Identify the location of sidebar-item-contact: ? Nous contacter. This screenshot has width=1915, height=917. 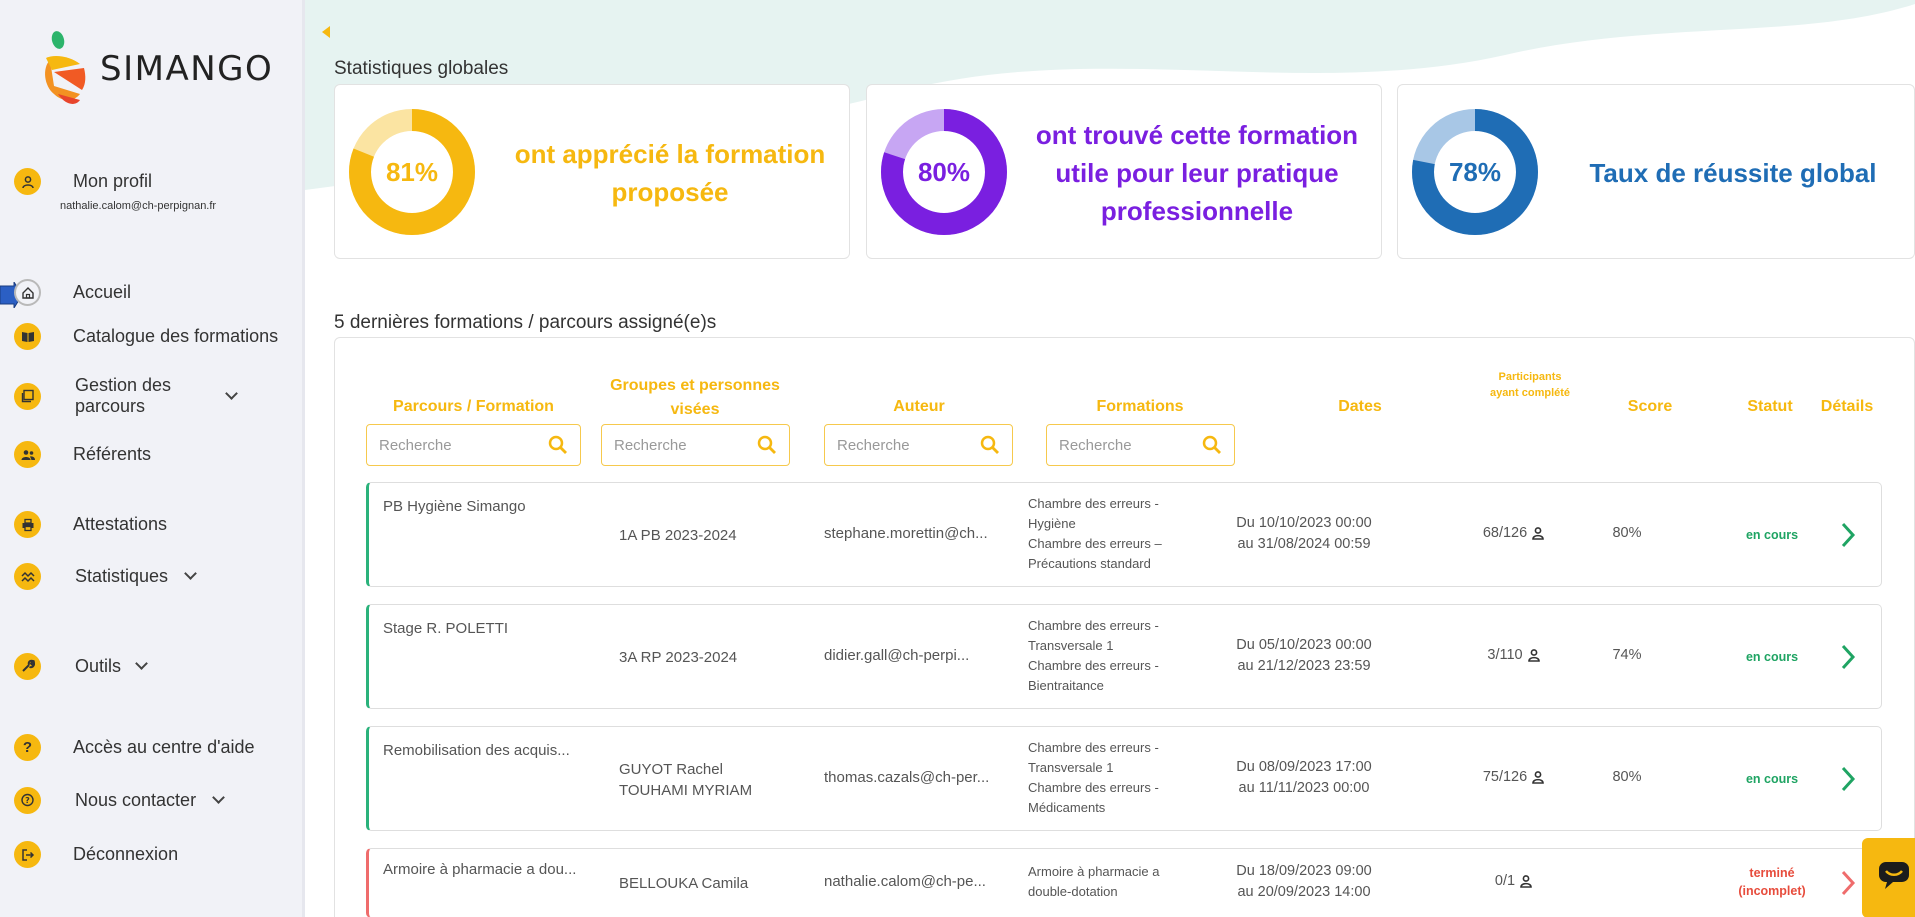
(119, 800).